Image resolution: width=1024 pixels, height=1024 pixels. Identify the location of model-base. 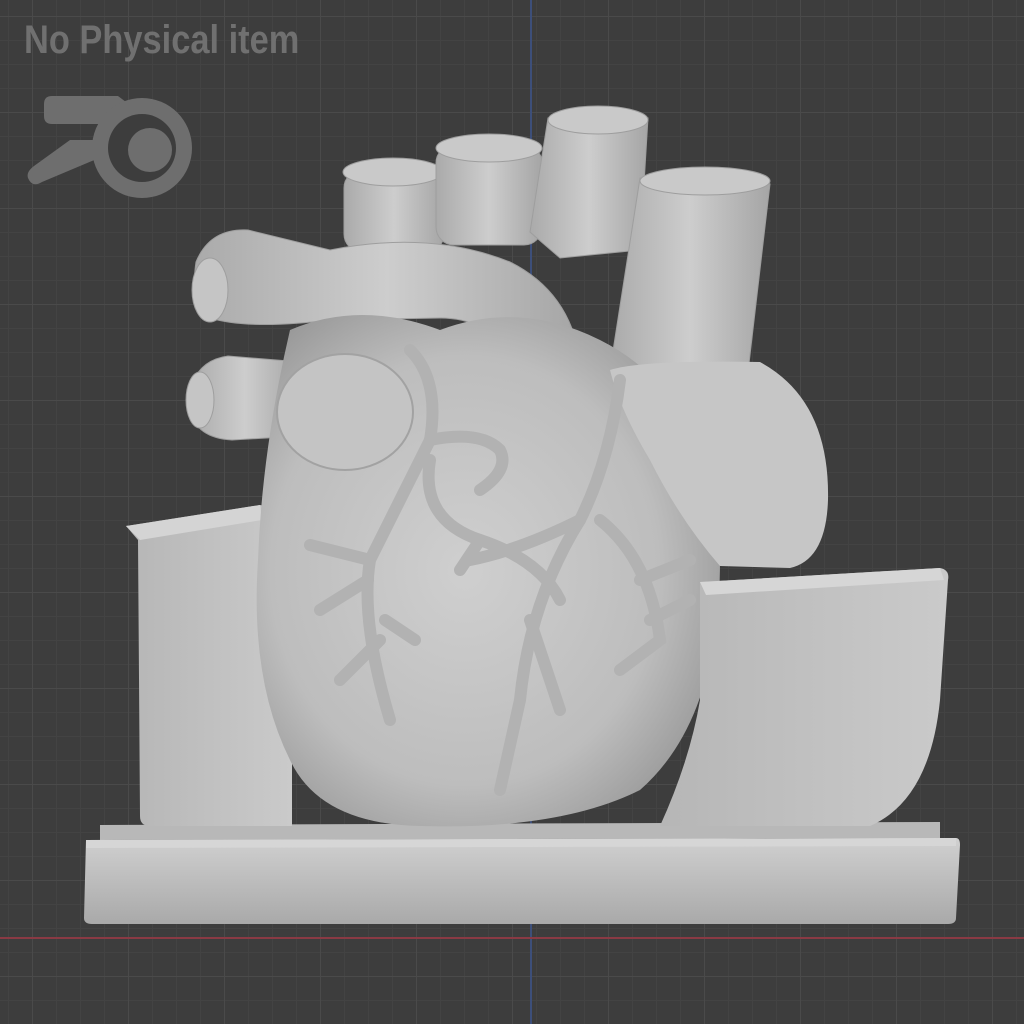
(522, 873).